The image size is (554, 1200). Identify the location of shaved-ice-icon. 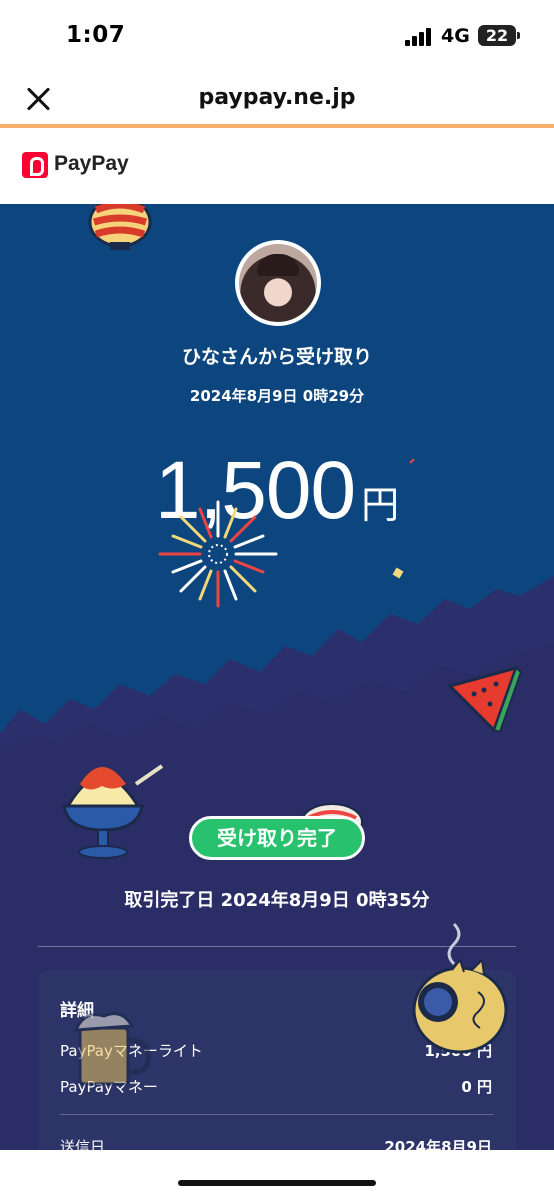
(113, 811).